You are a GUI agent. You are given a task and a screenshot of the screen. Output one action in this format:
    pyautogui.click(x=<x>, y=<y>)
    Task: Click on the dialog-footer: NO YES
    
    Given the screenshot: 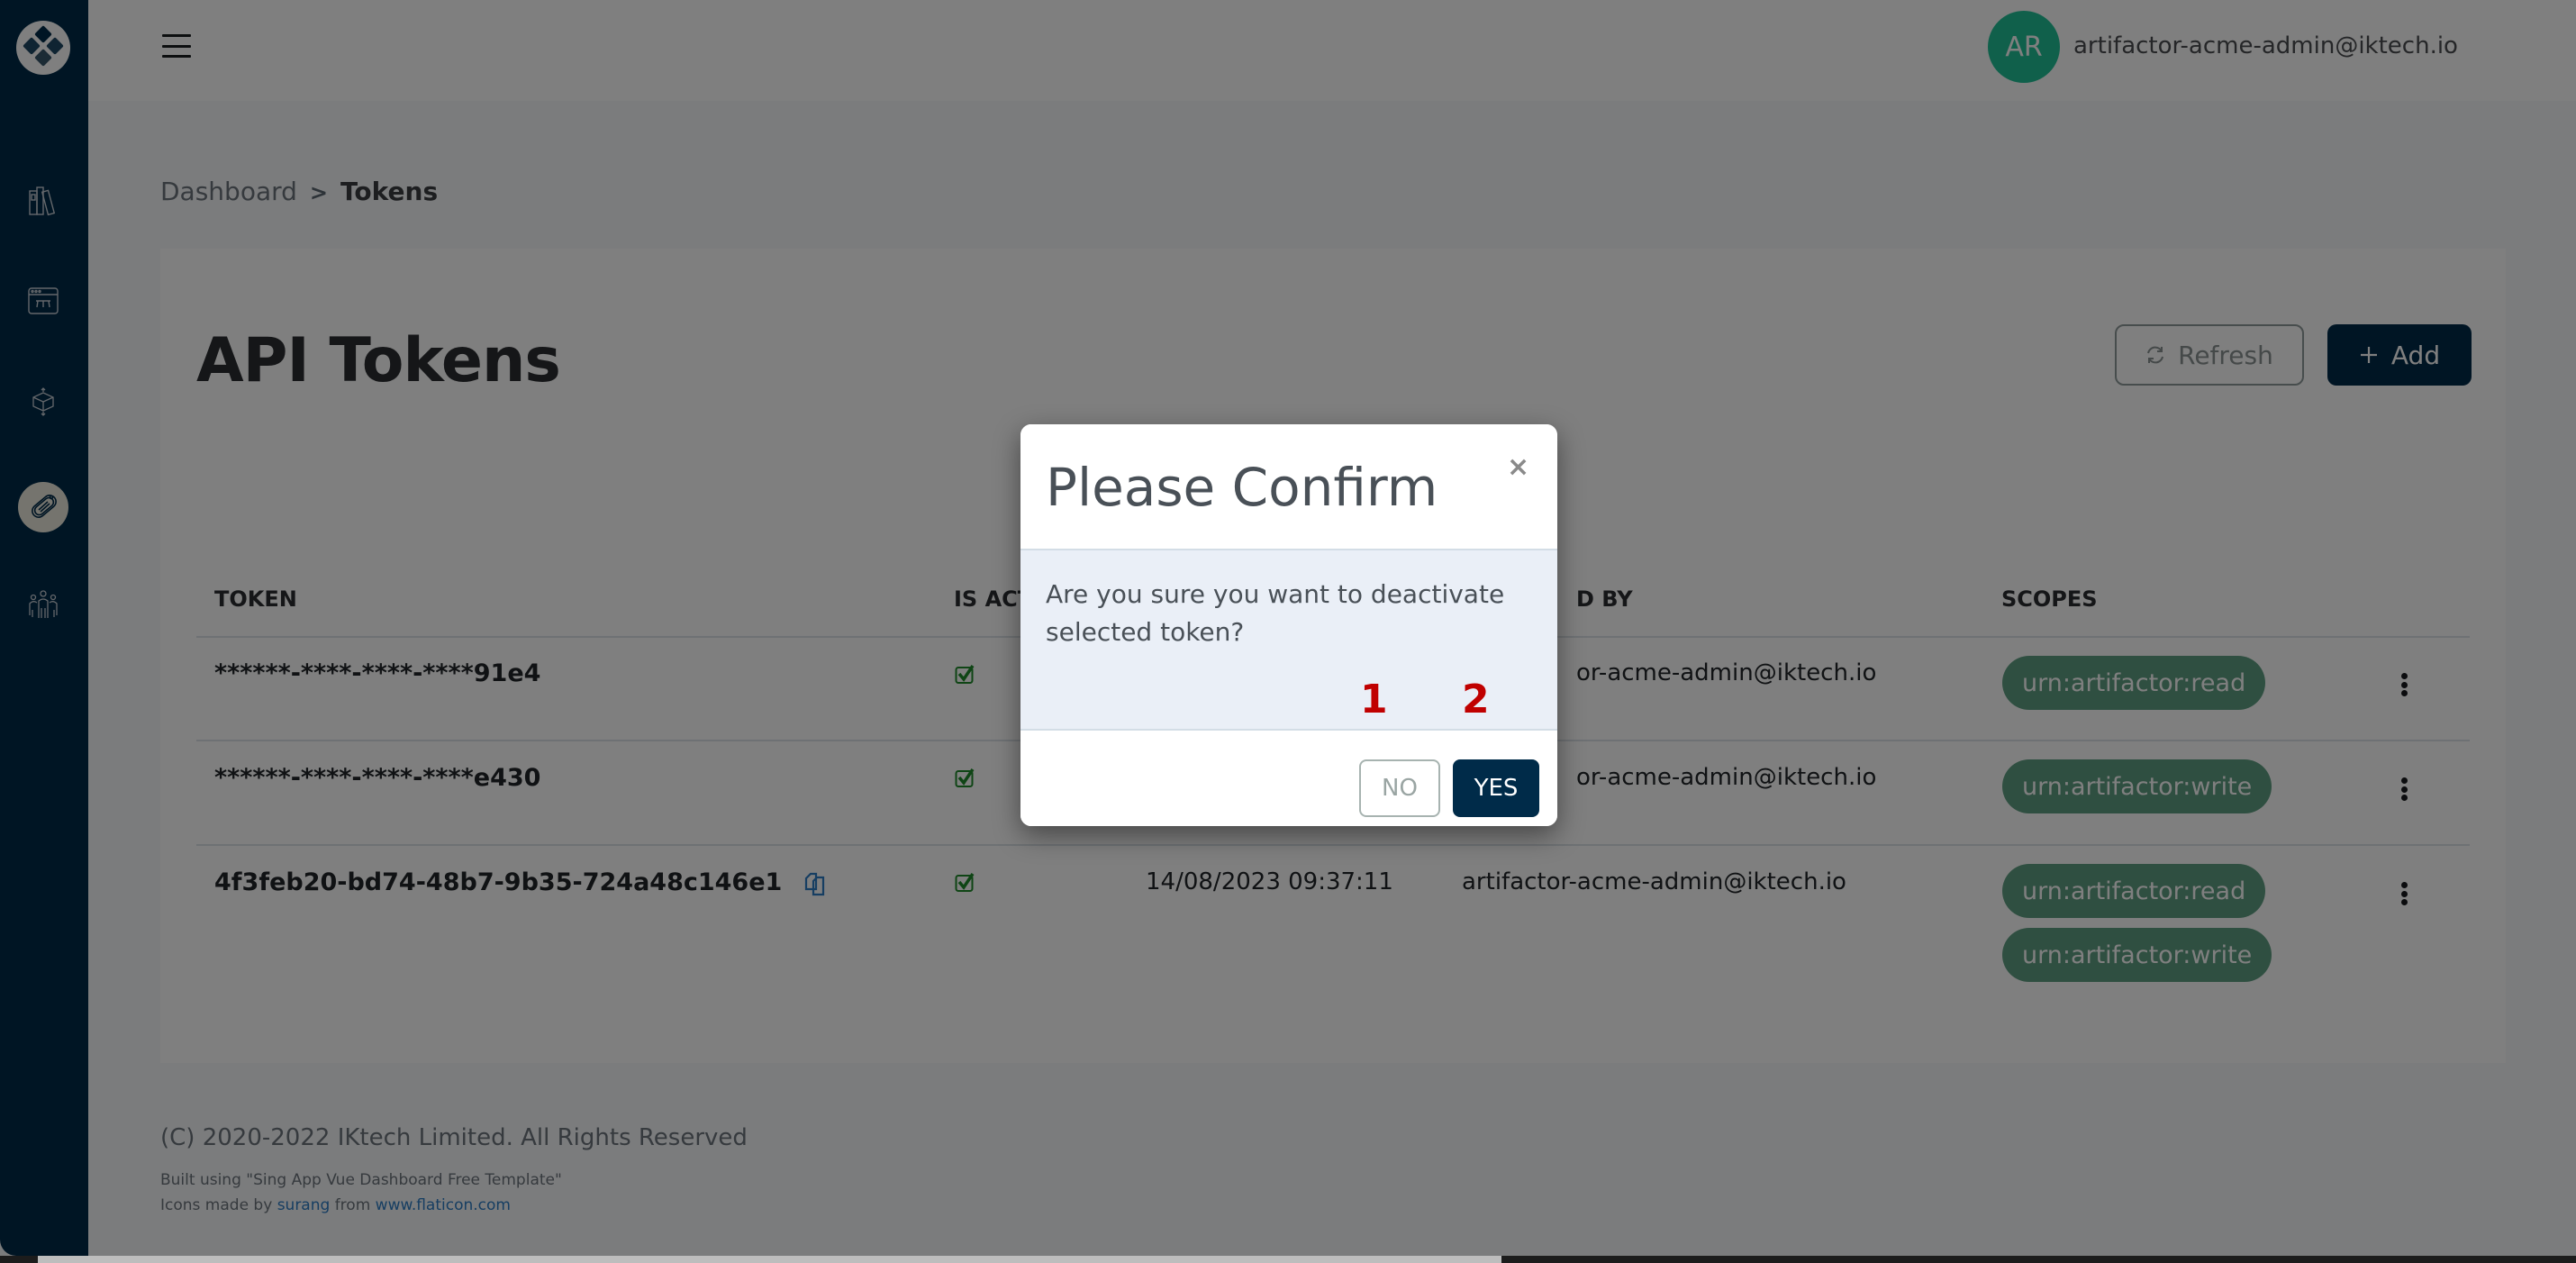 What is the action you would take?
    pyautogui.click(x=1288, y=778)
    